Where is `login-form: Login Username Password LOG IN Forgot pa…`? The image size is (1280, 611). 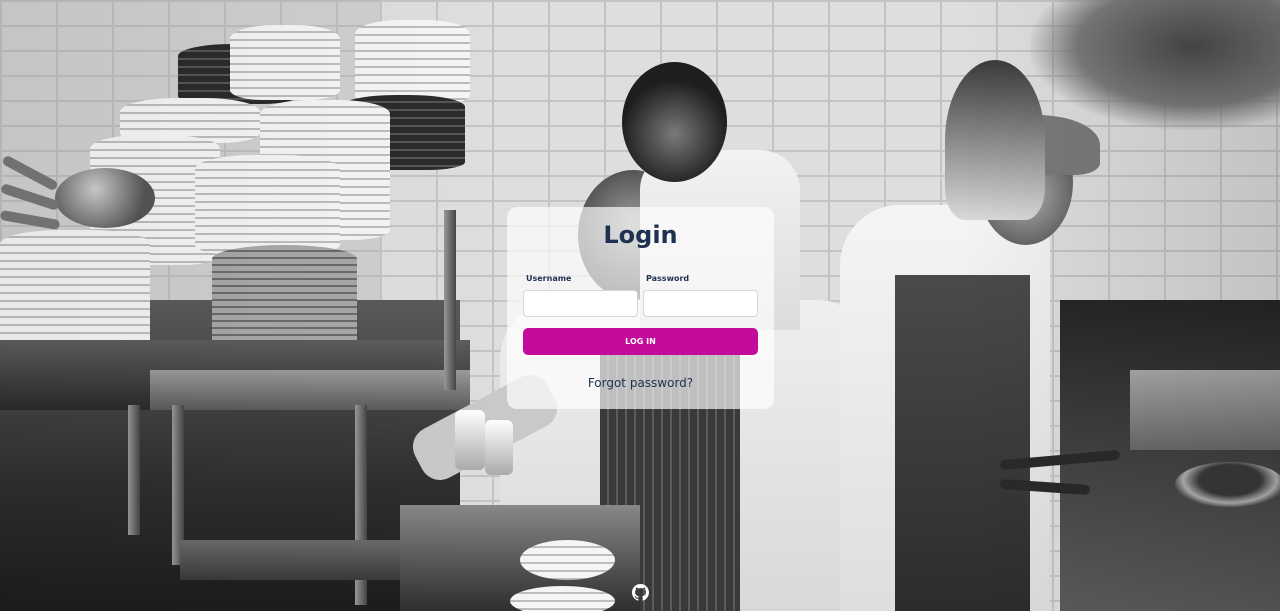
login-form: Login Username Password LOG IN Forgot pa… is located at coordinates (640, 308).